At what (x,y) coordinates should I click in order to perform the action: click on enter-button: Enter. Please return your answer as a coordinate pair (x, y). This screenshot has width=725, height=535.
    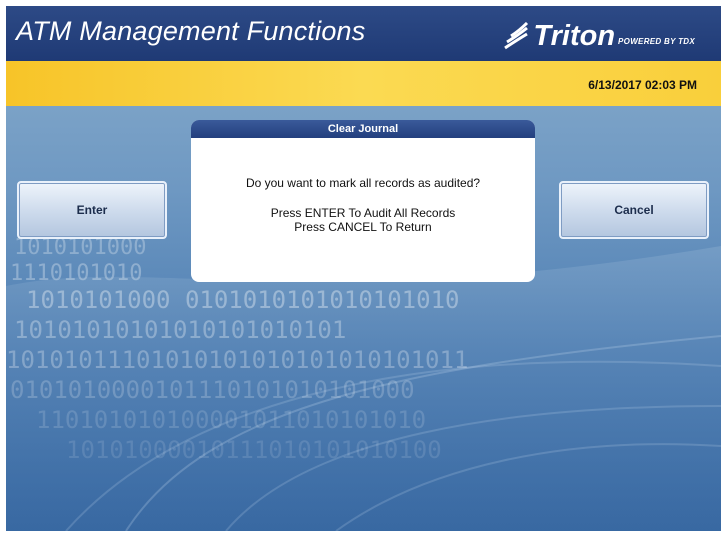
    Looking at the image, I should click on (92, 210).